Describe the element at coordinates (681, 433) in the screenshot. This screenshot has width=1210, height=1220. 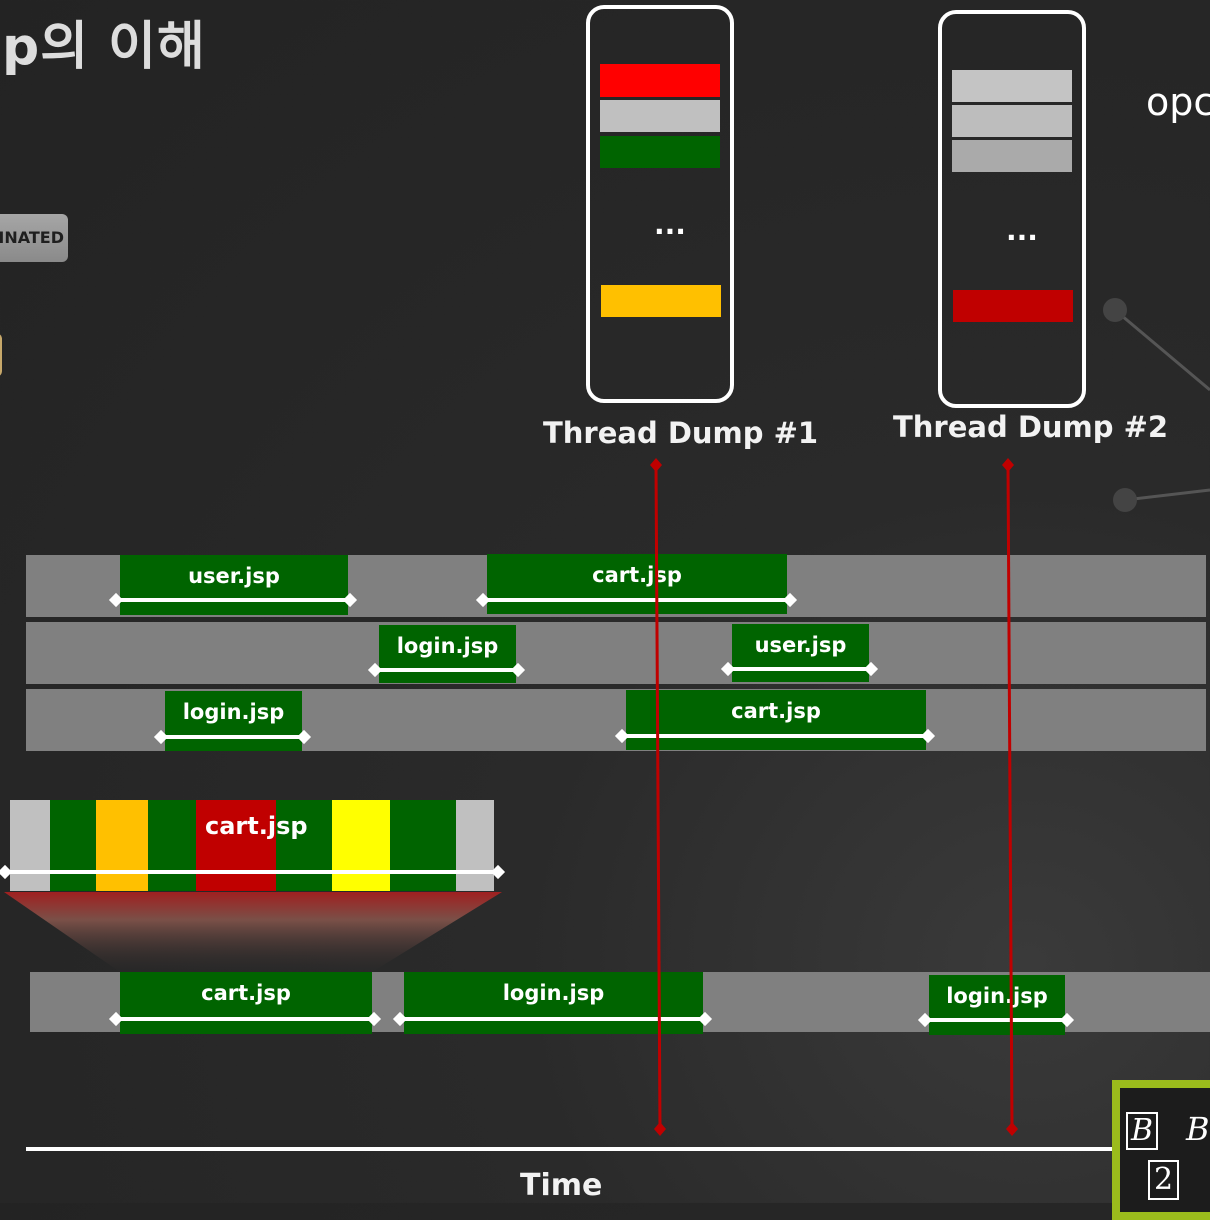
I see `thread-dump-1-label: Thread Dump #1` at that location.